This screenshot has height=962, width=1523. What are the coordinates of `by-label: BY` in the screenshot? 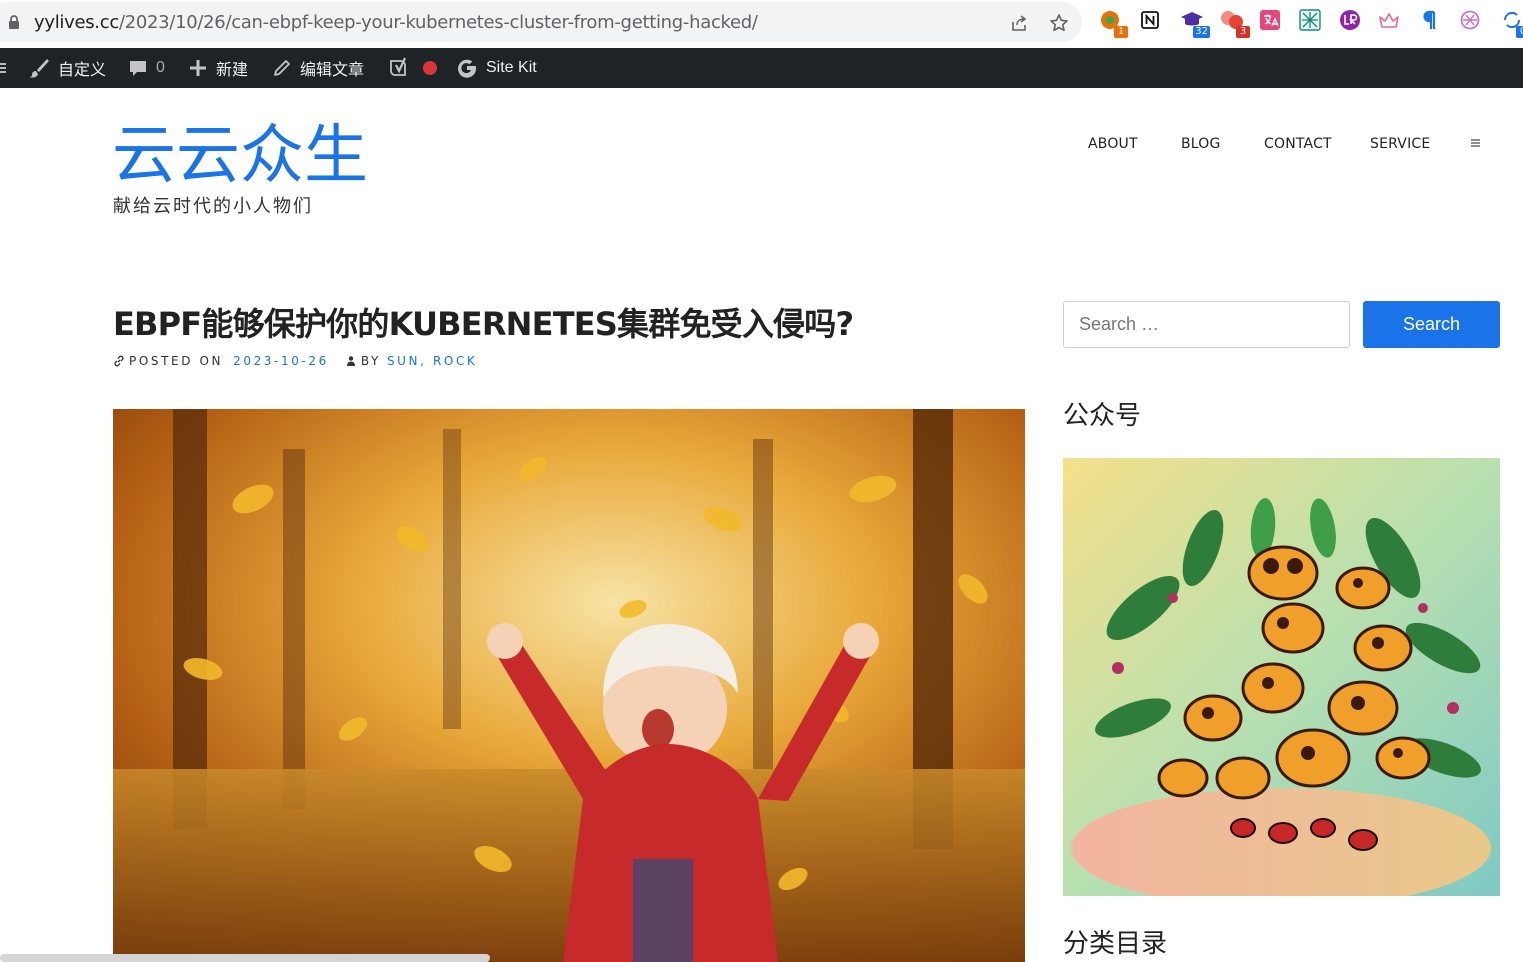 It's located at (370, 361).